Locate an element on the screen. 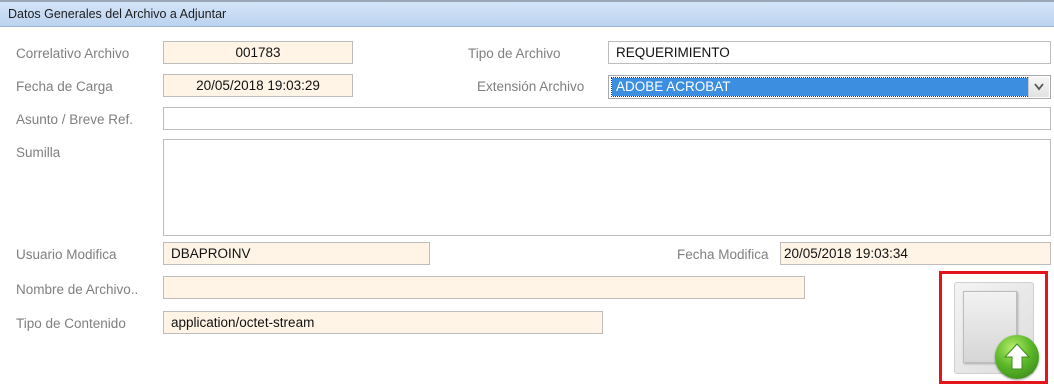 This screenshot has height=387, width=1054. extension-label: Extensión Archivo is located at coordinates (531, 86).